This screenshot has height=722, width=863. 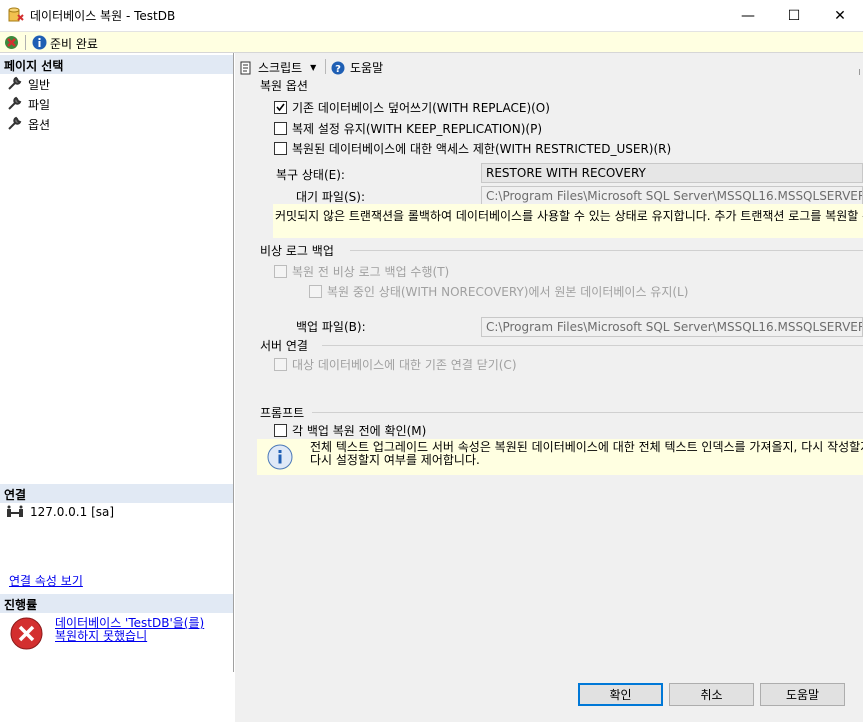 I want to click on overwrite-checkbox: 기존 데이터베이스 덮어쓰기(WITH REPLACE)(O), so click(x=412, y=107).